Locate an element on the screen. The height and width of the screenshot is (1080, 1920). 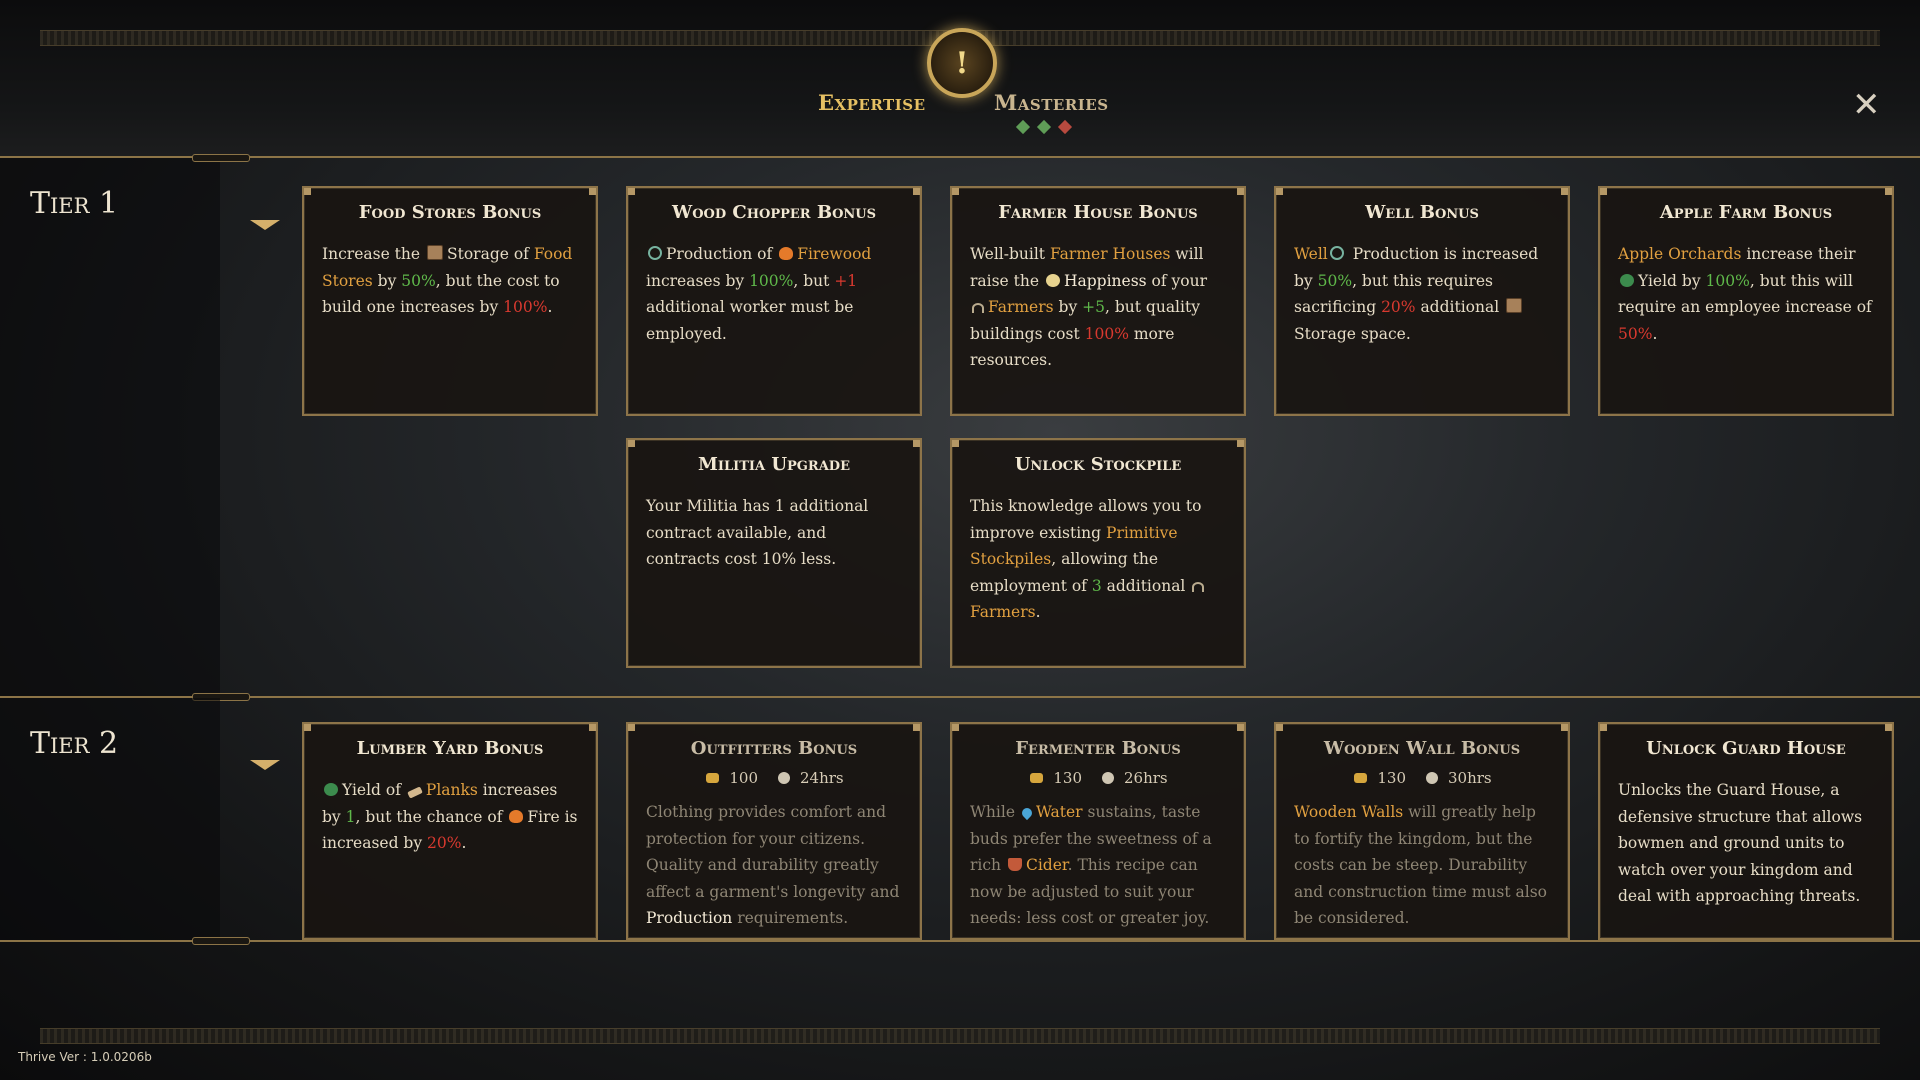
card-cost: 100 24hrs is located at coordinates (774, 778).